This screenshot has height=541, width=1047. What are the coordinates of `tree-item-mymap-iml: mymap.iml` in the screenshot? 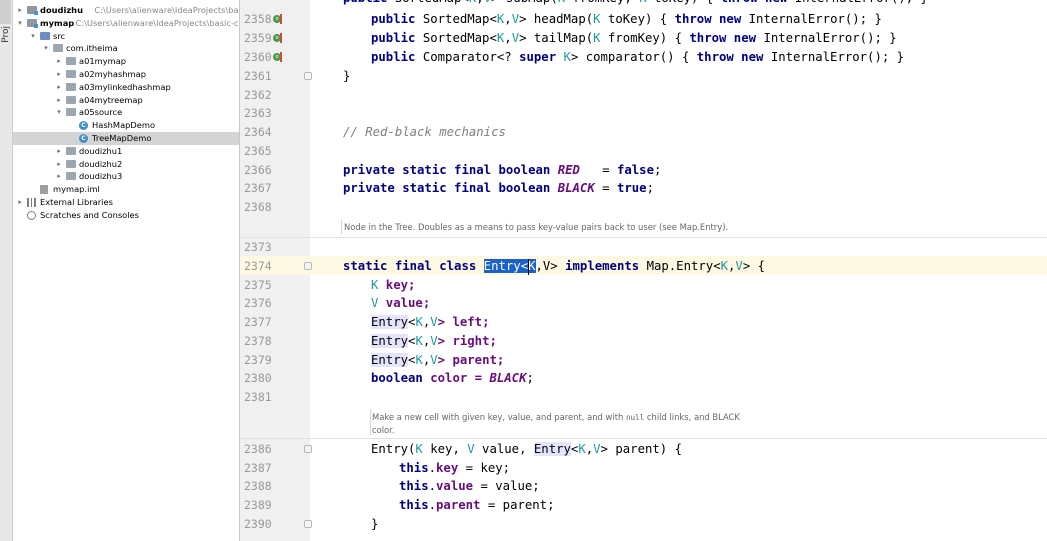 It's located at (126, 189).